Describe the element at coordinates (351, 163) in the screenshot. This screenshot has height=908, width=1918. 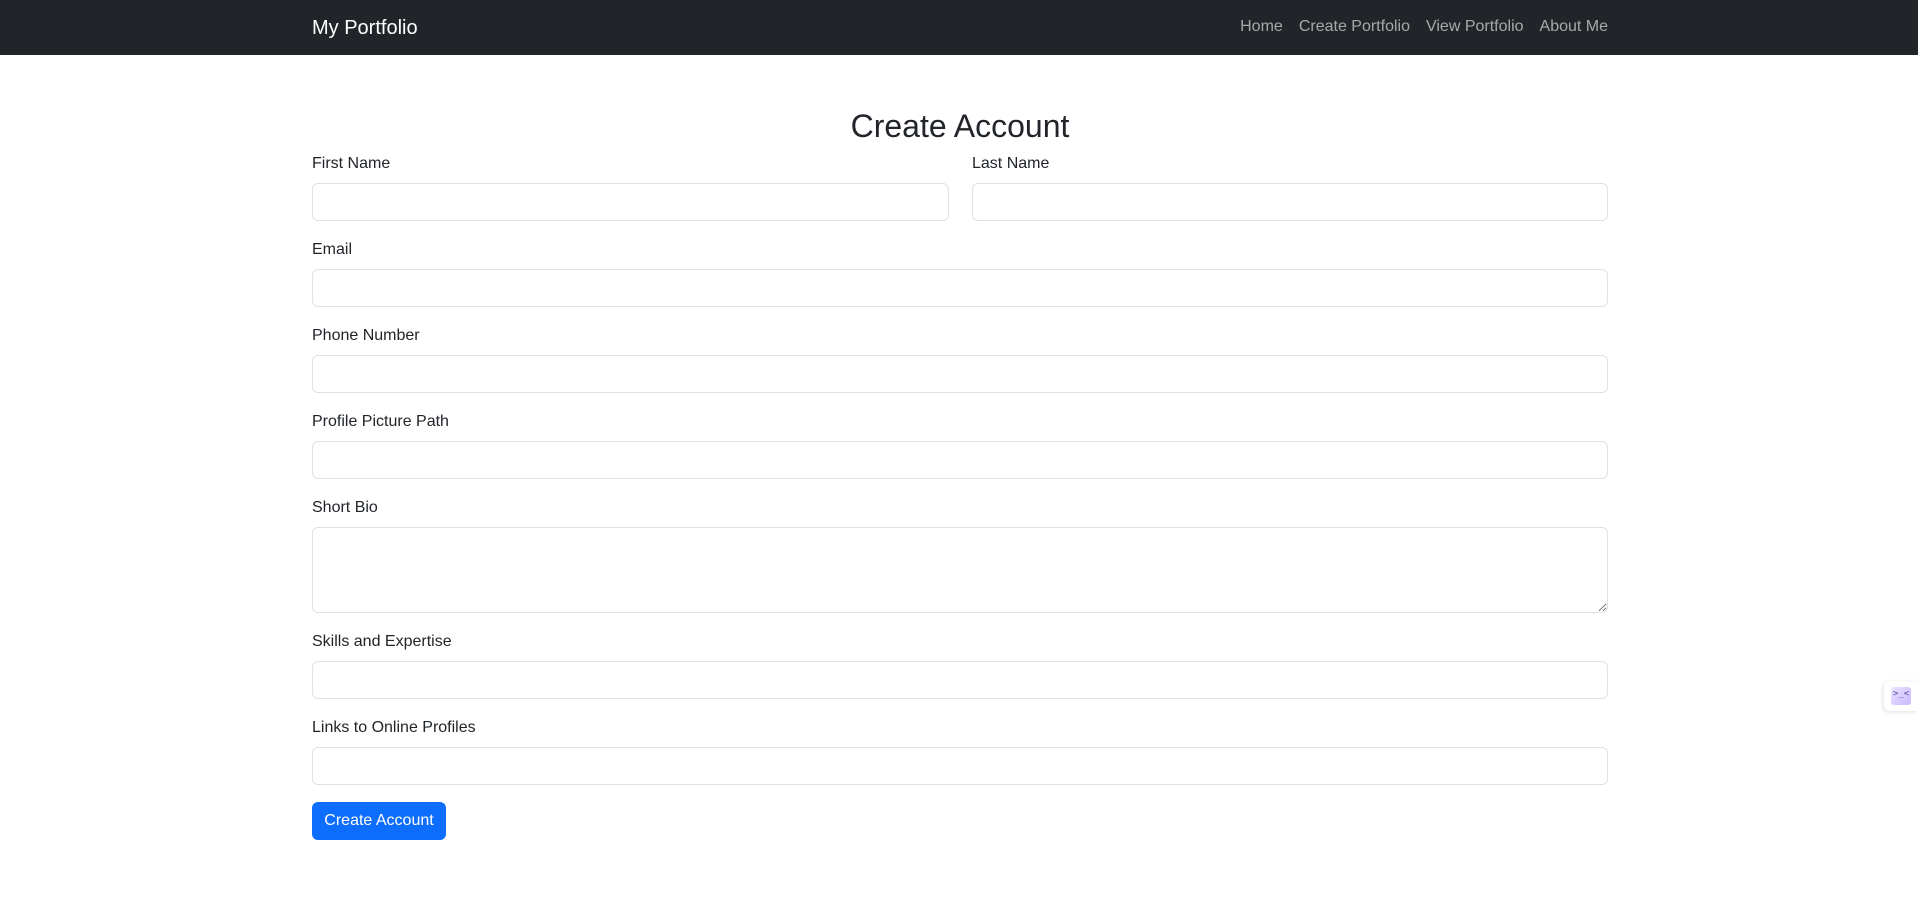
I see `first-name-label: First Name` at that location.